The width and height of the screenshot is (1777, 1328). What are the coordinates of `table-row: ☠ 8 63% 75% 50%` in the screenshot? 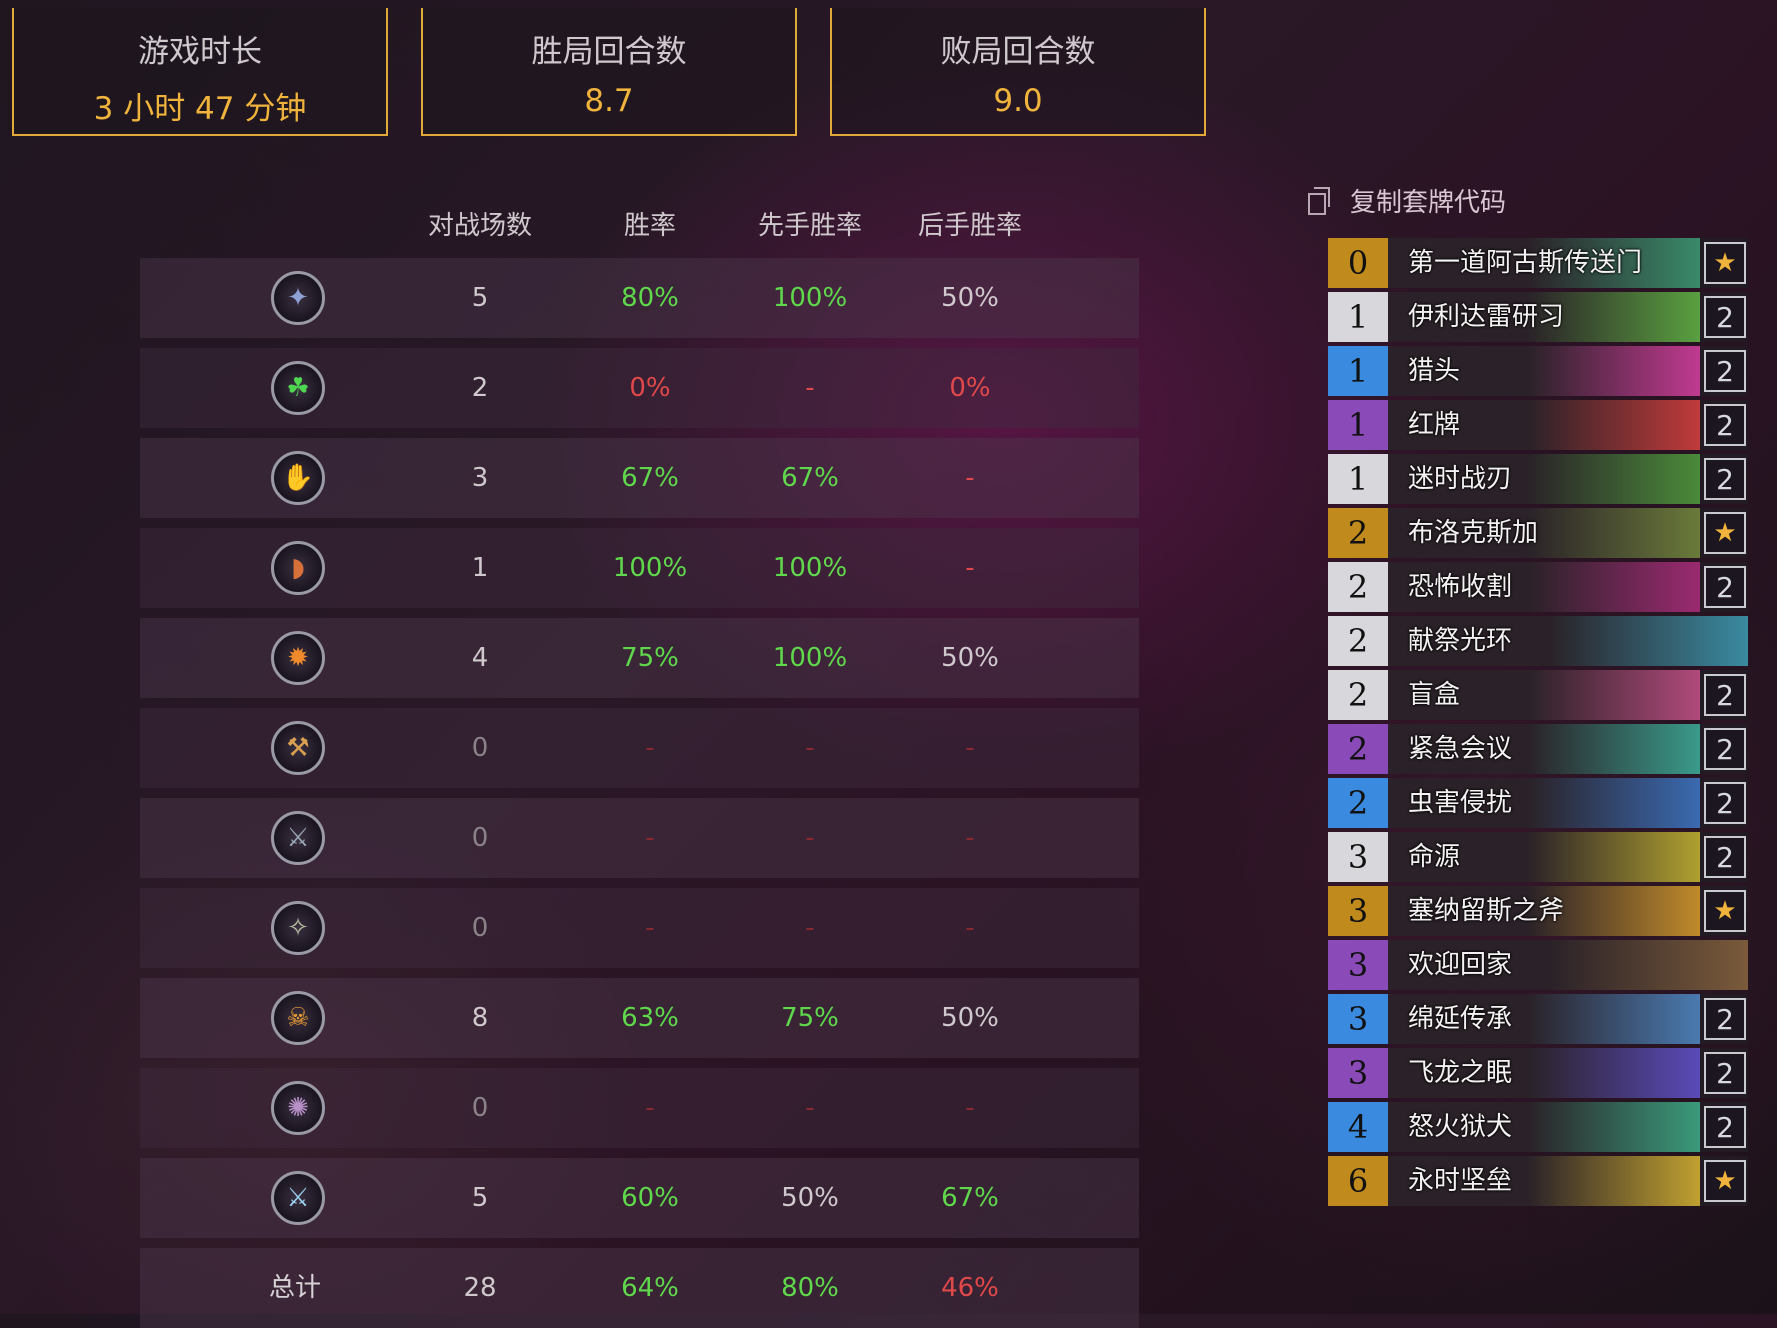 It's located at (639, 1018).